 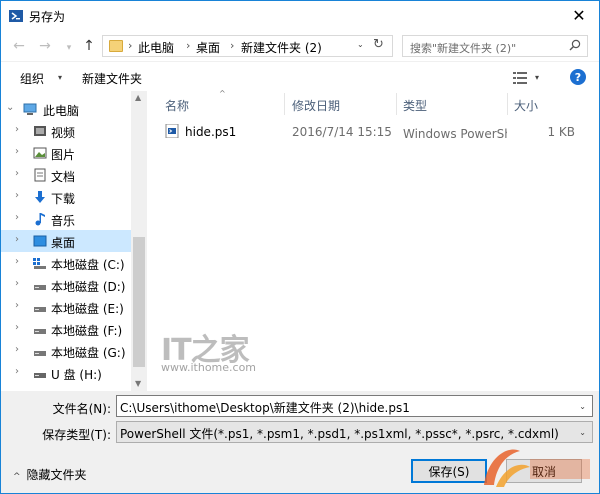 What do you see at coordinates (40, 131) in the screenshot?
I see `video-icon` at bounding box center [40, 131].